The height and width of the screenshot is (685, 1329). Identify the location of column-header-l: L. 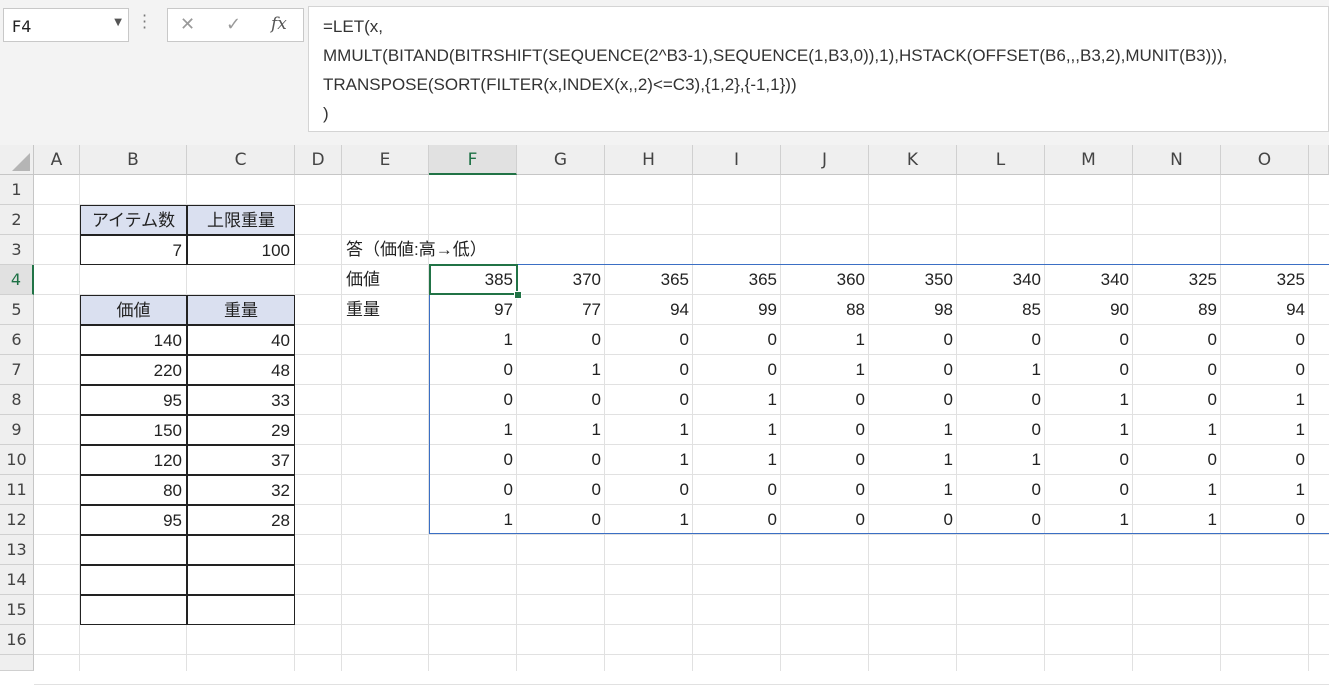
(1001, 160).